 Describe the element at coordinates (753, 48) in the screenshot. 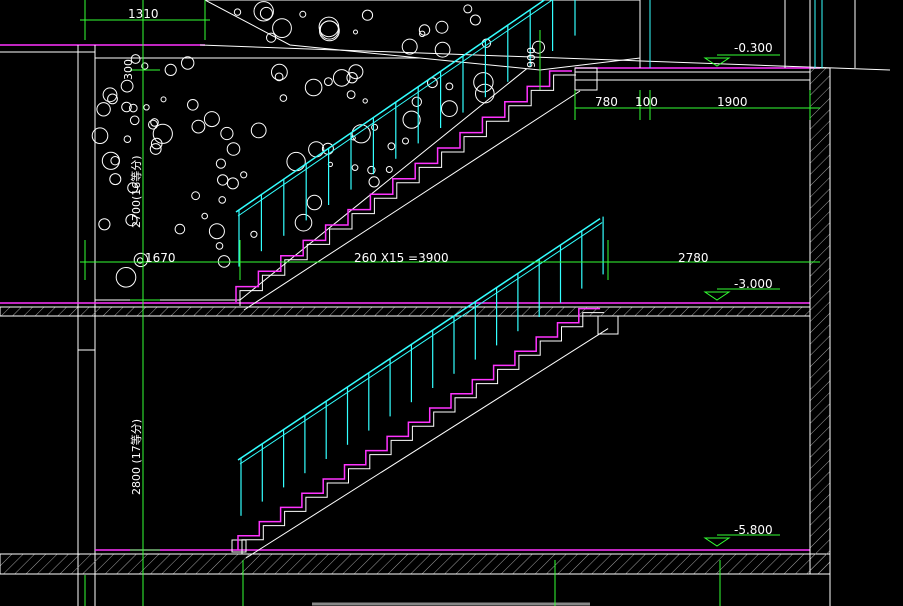

I see `level-top: -0.300` at that location.